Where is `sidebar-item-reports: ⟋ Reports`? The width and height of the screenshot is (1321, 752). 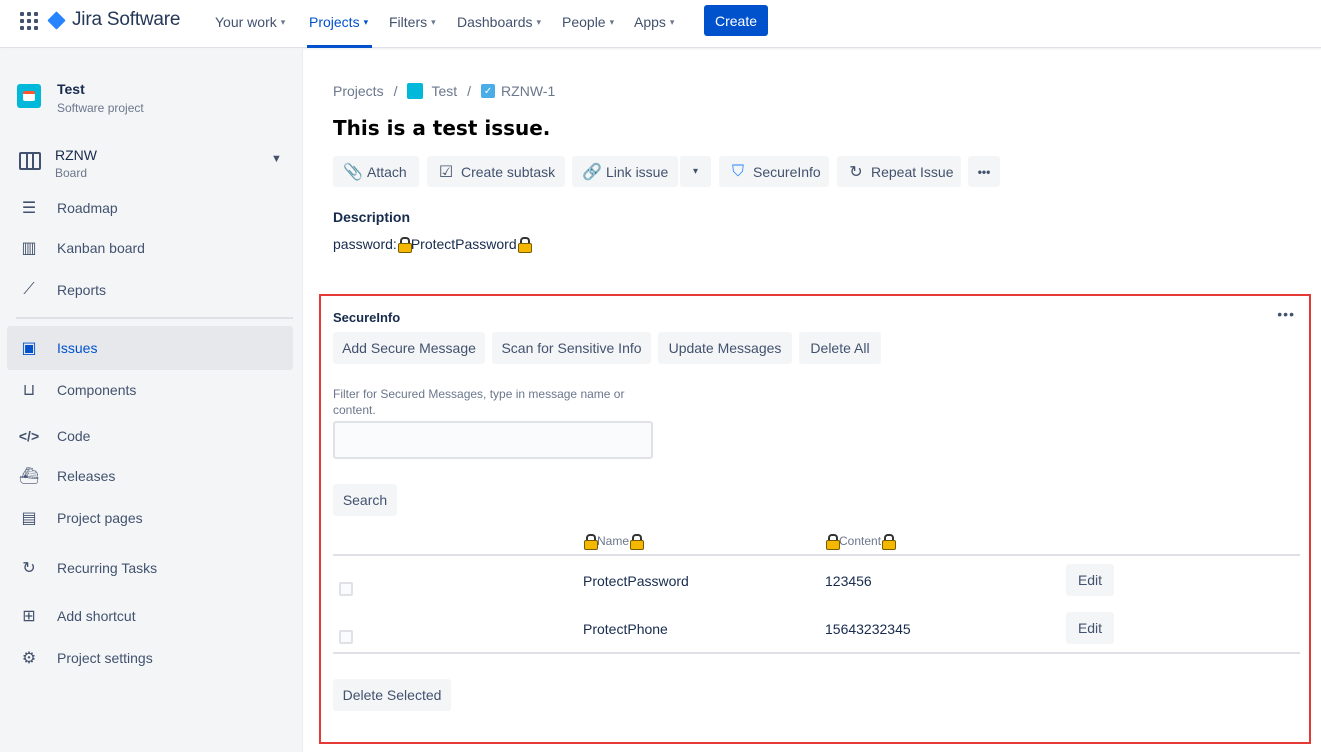 sidebar-item-reports: ⟋ Reports is located at coordinates (150, 290).